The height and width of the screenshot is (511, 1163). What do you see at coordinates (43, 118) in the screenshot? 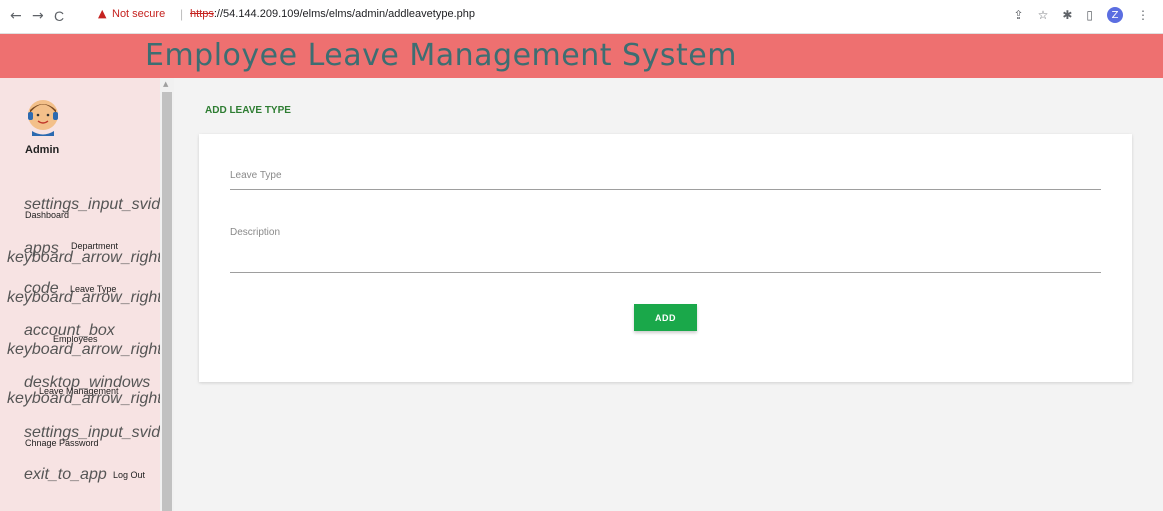
I see `admin-avatar-icon` at bounding box center [43, 118].